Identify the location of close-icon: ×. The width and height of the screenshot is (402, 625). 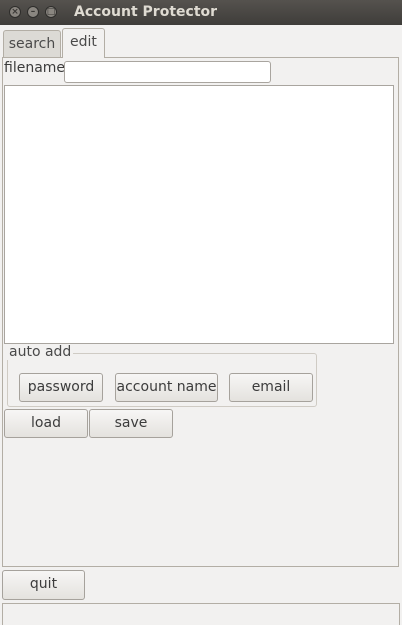
(15, 12).